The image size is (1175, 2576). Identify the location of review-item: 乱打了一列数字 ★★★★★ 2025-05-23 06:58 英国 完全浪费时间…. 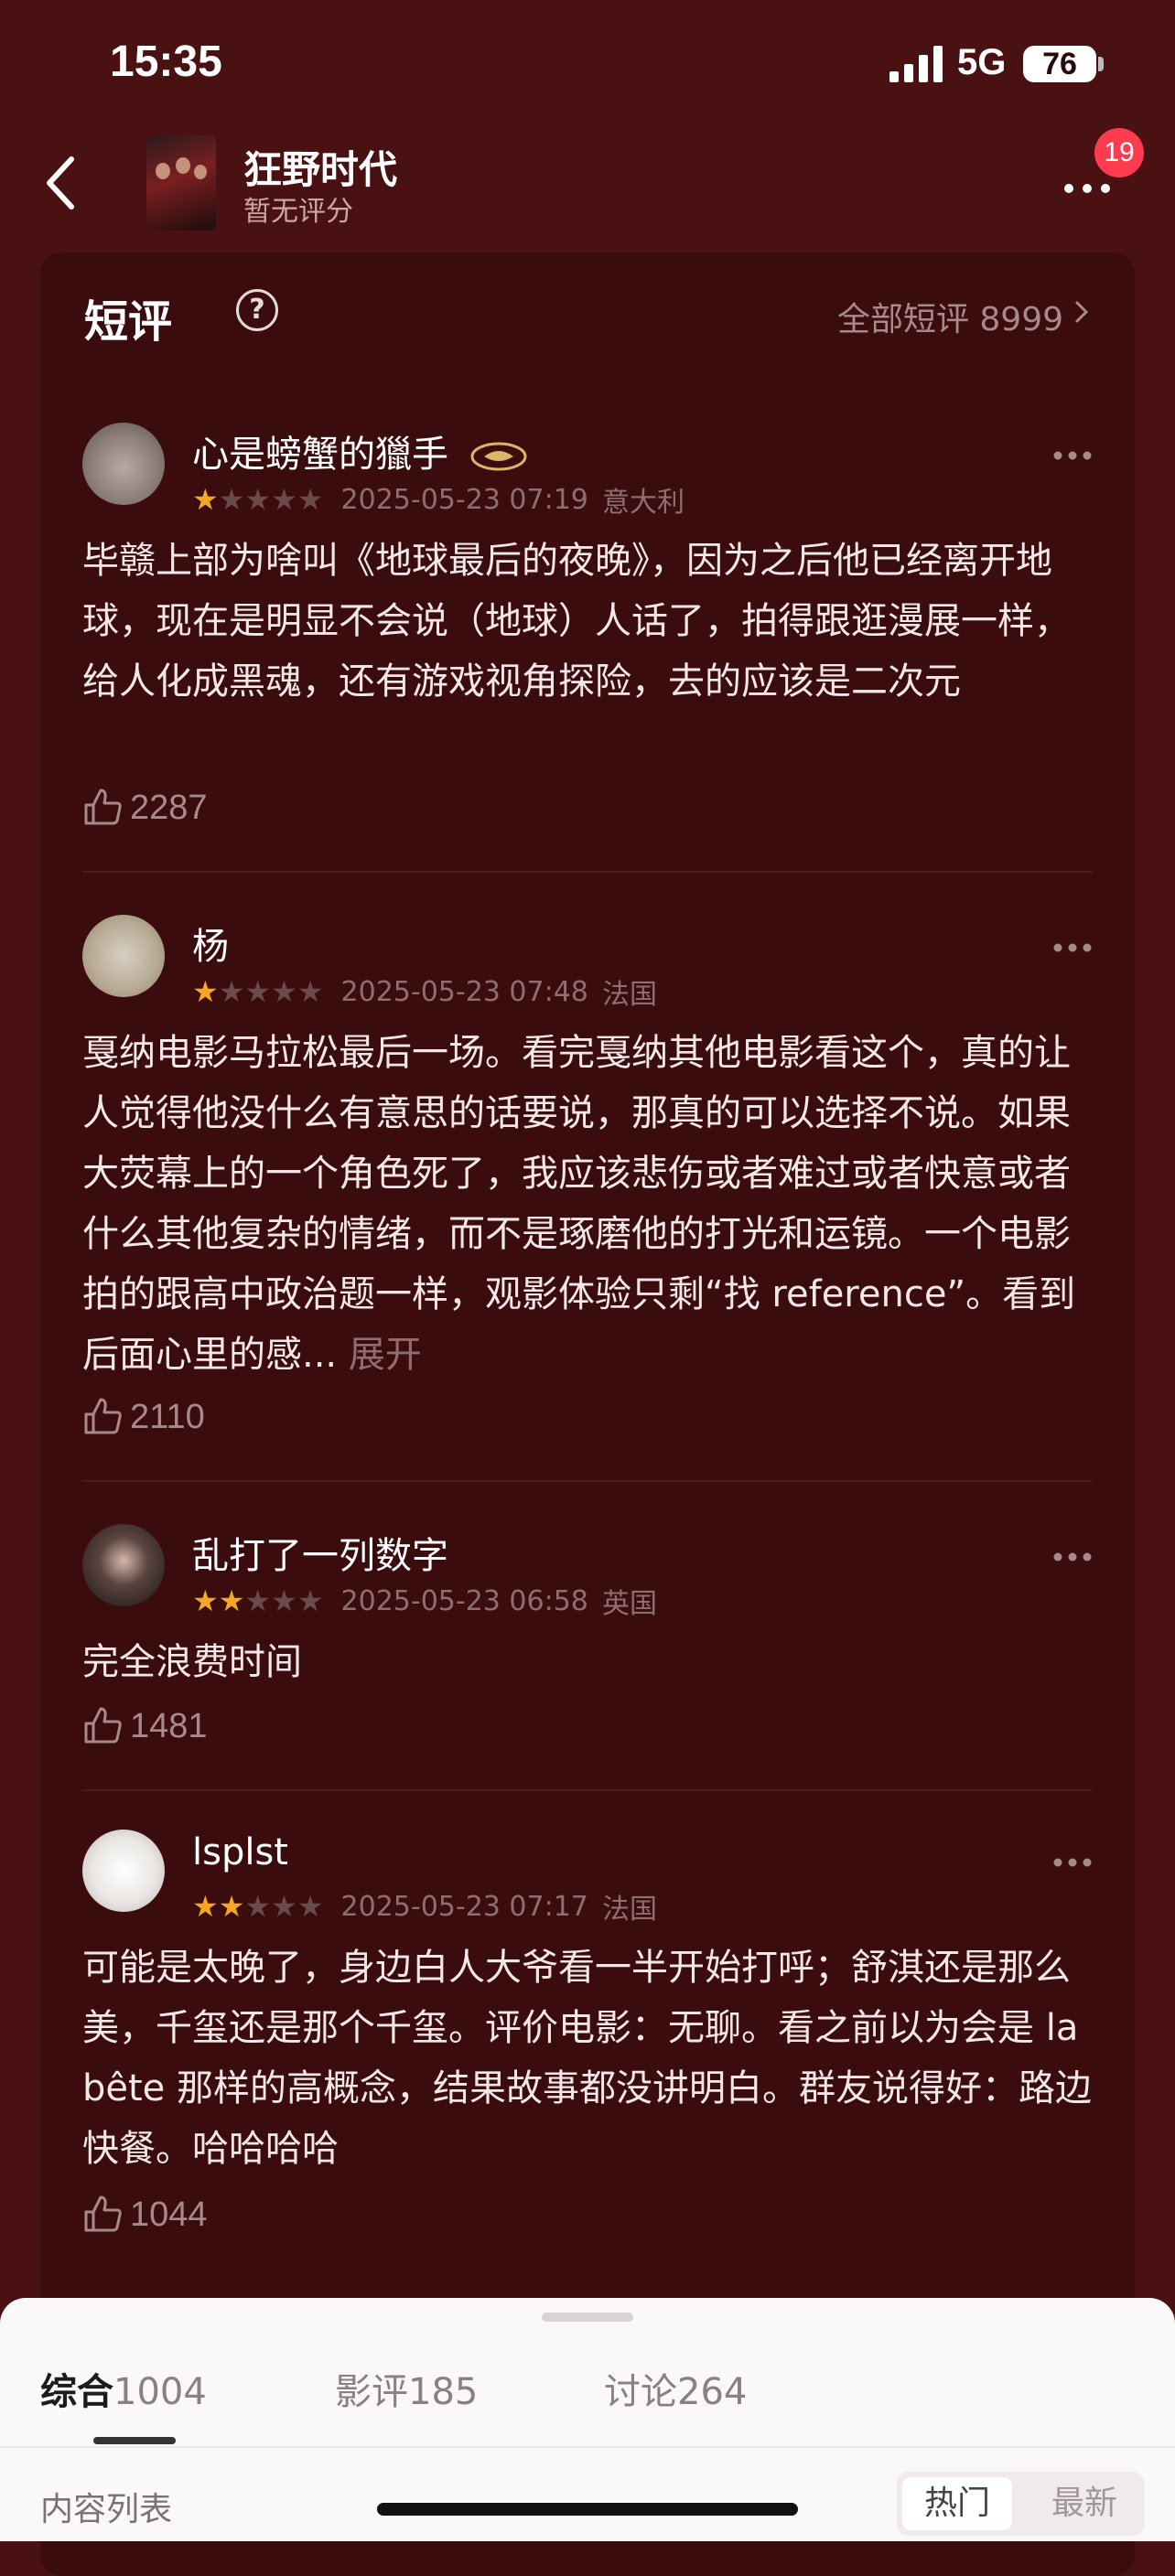
(587, 1657).